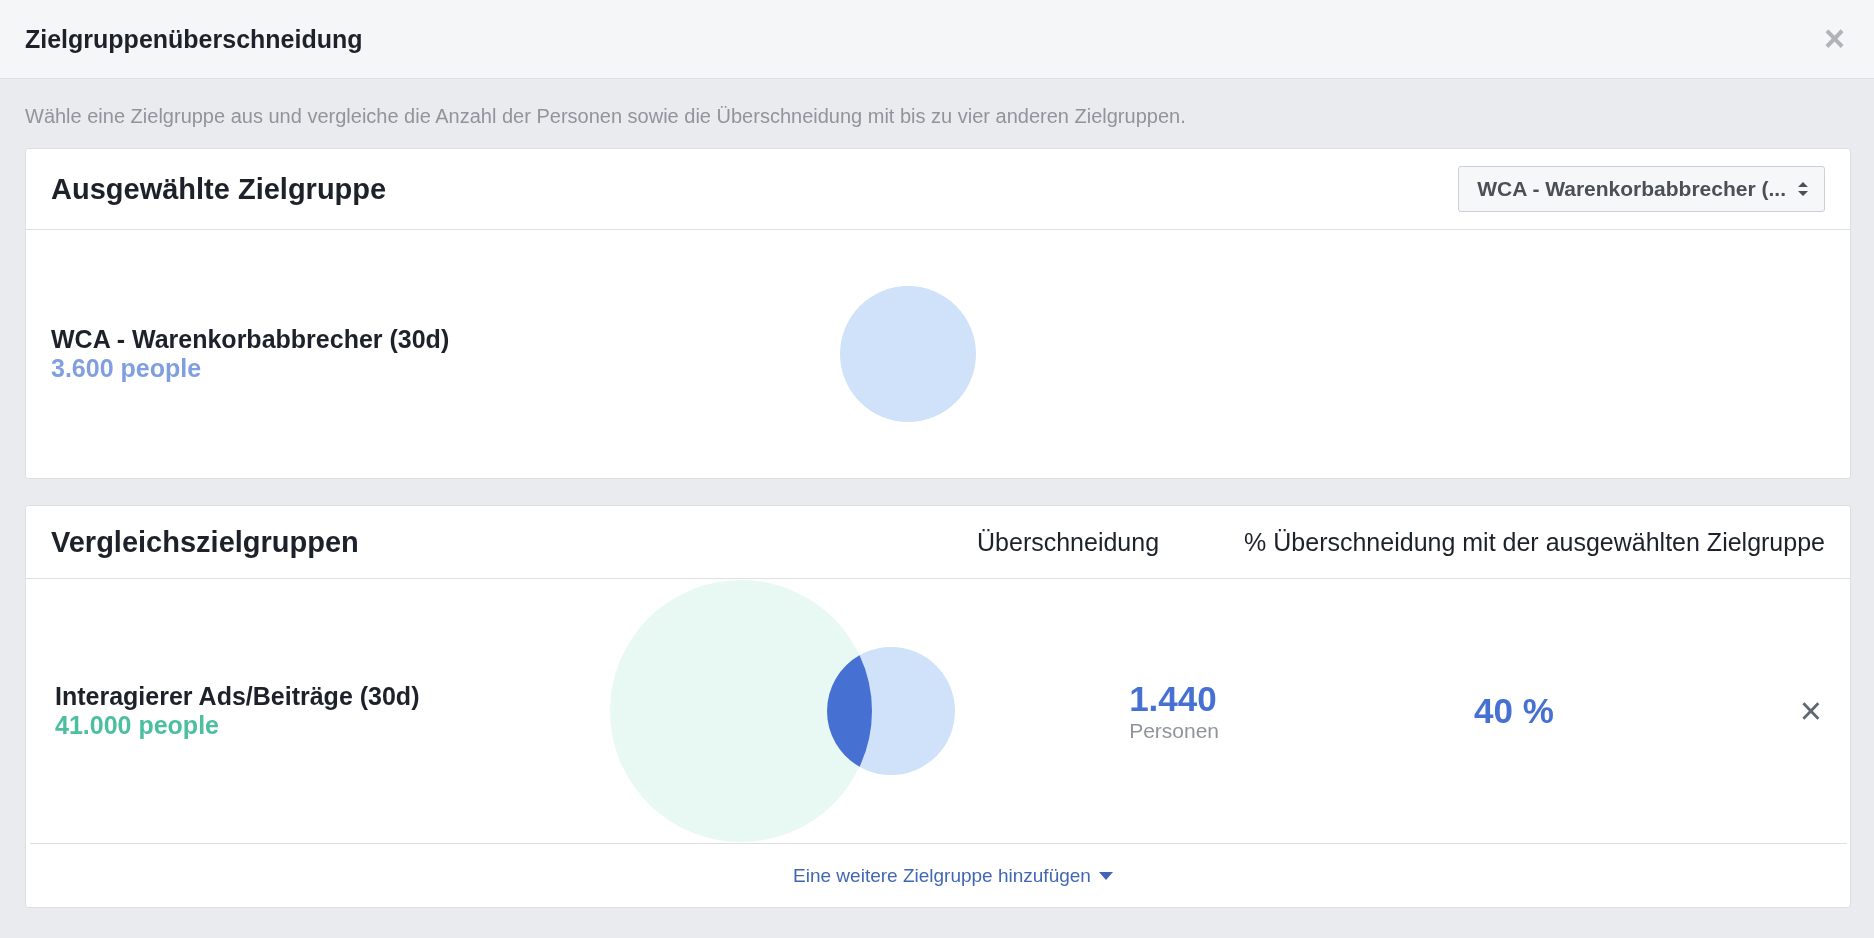 This screenshot has height=938, width=1874. What do you see at coordinates (219, 189) in the screenshot?
I see `card-heading: Ausgewählte Zielgruppe` at bounding box center [219, 189].